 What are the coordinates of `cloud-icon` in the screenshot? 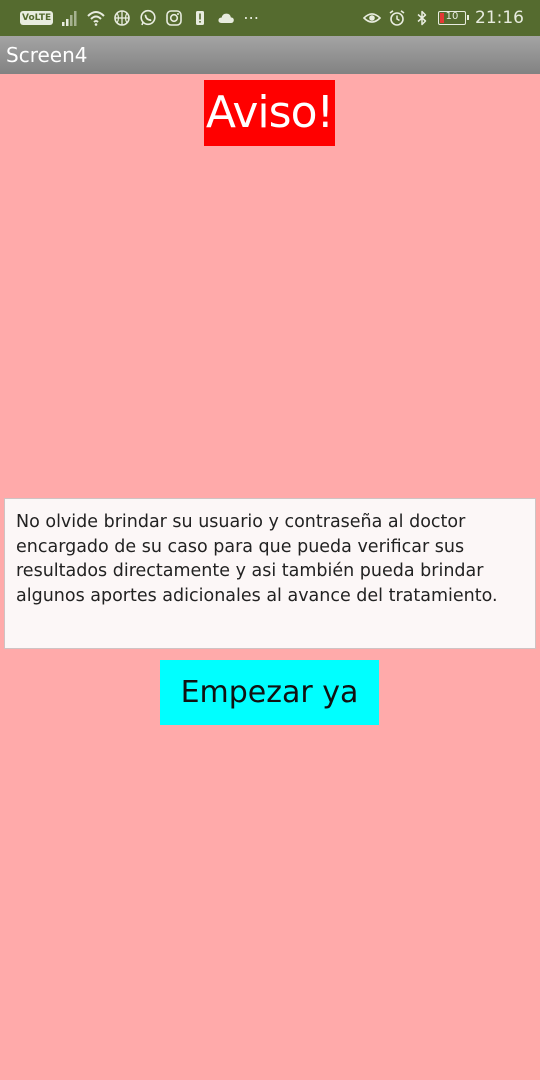 It's located at (226, 18).